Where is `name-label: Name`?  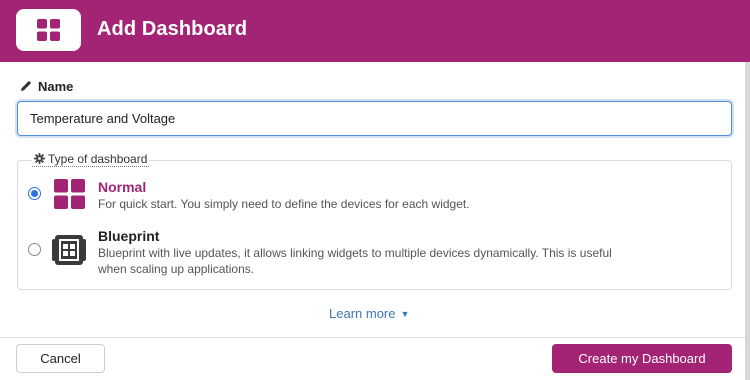
name-label: Name is located at coordinates (46, 86).